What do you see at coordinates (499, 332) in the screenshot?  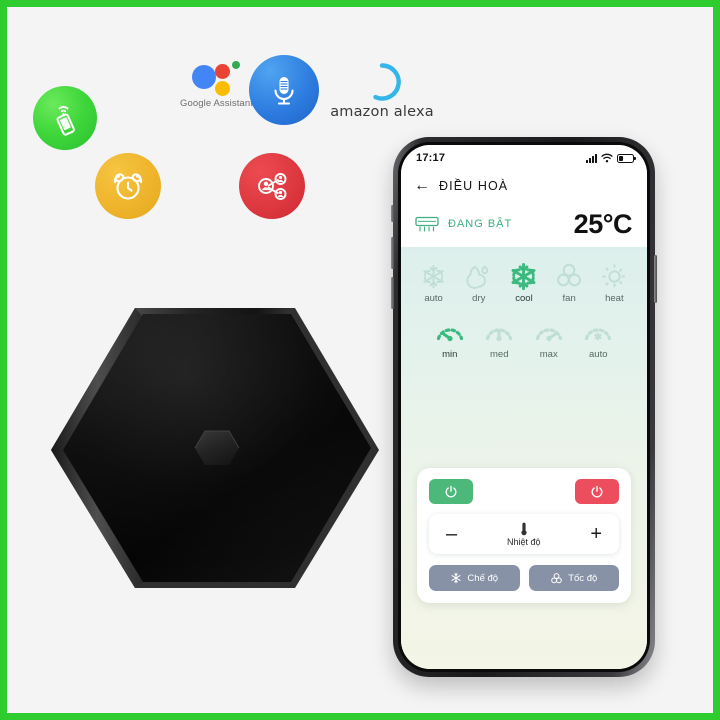 I see `gauge-med-icon` at bounding box center [499, 332].